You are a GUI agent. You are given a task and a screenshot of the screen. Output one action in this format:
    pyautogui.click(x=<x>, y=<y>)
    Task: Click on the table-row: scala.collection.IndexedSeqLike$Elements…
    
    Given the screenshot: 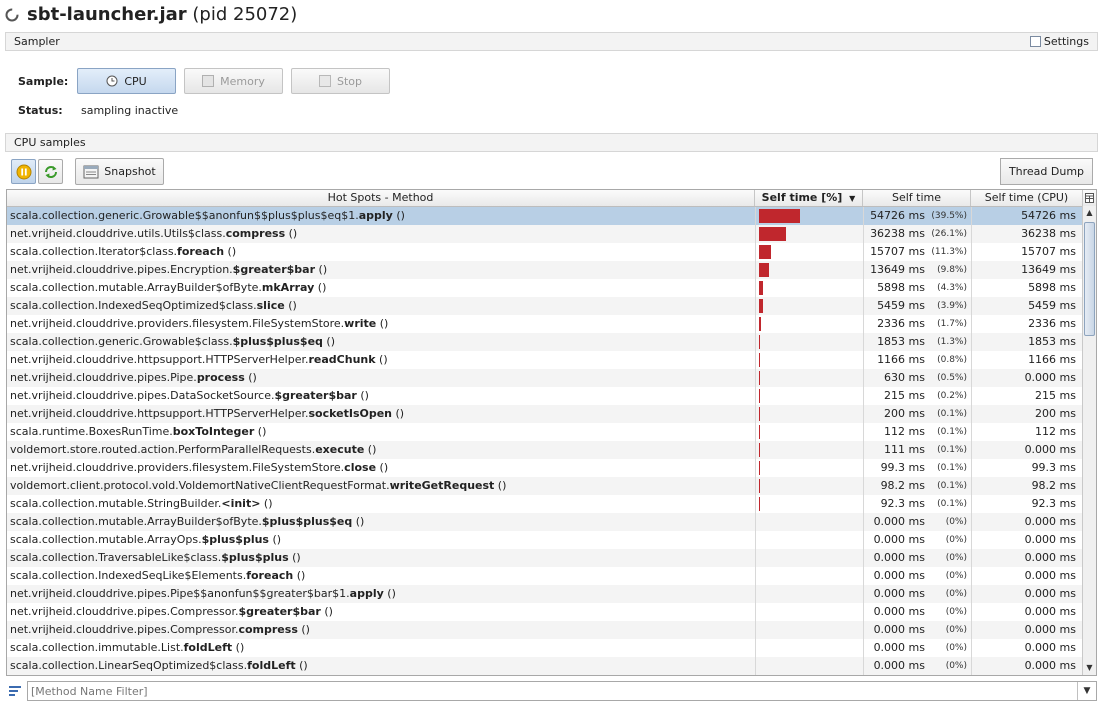 What is the action you would take?
    pyautogui.click(x=545, y=576)
    